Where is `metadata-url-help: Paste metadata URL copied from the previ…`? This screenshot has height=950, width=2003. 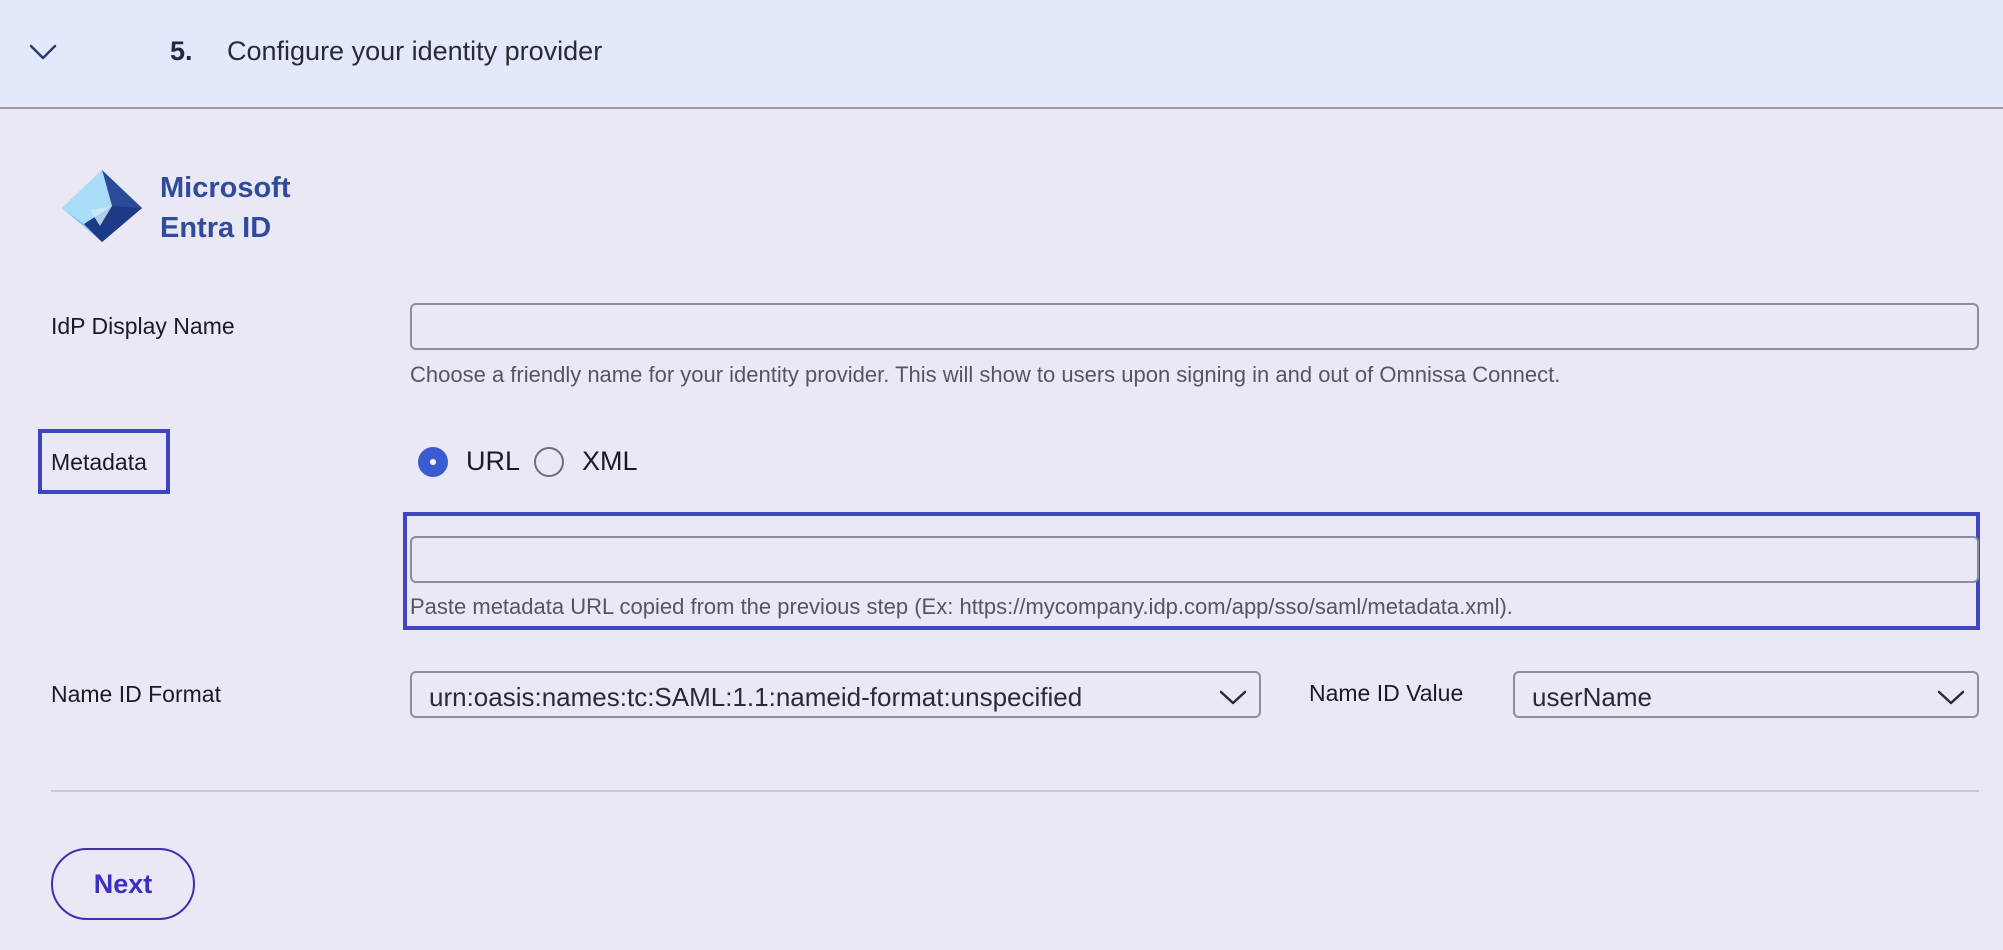
metadata-url-help: Paste metadata URL copied from the previ… is located at coordinates (961, 606).